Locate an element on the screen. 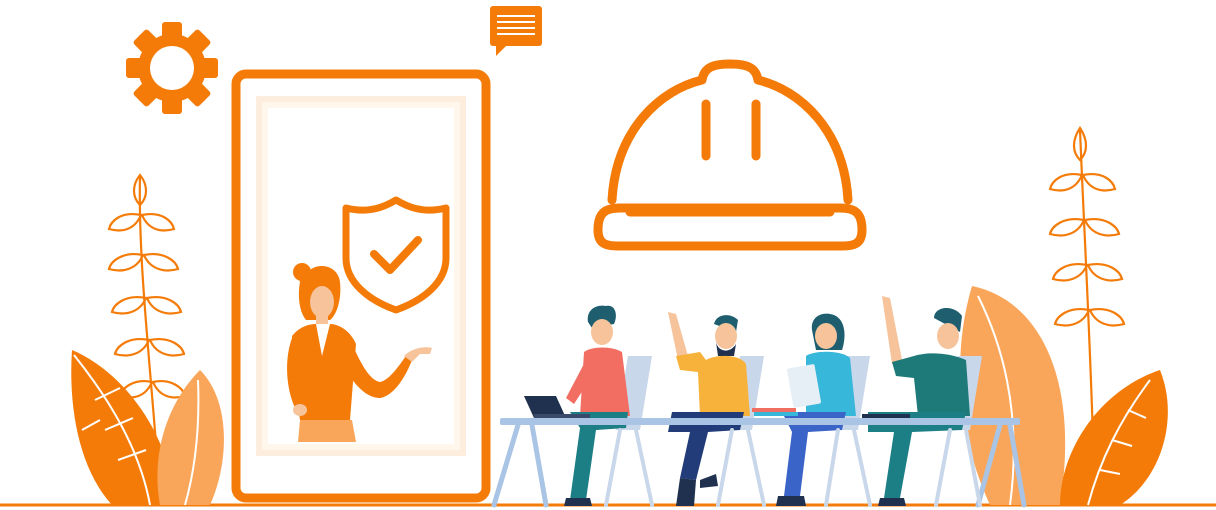  attendee-reading is located at coordinates (804, 409).